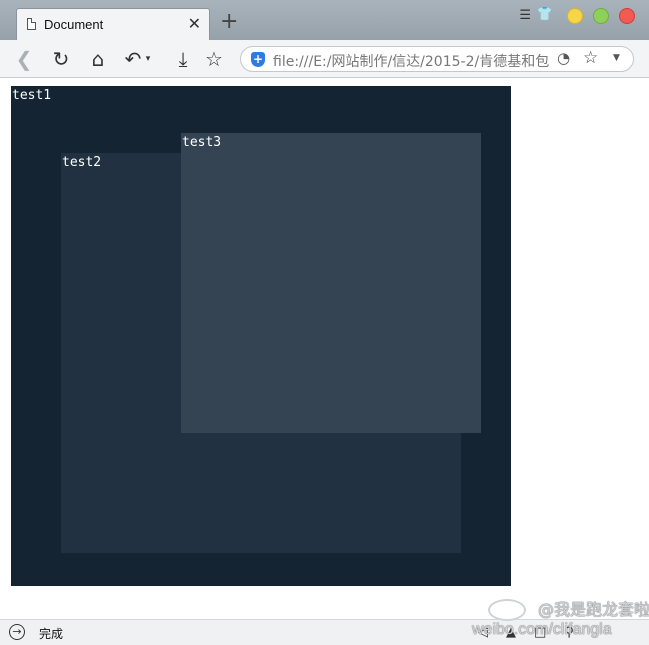  What do you see at coordinates (593, 609) in the screenshot?
I see `watermark-handle: @我是跑龙套啦` at bounding box center [593, 609].